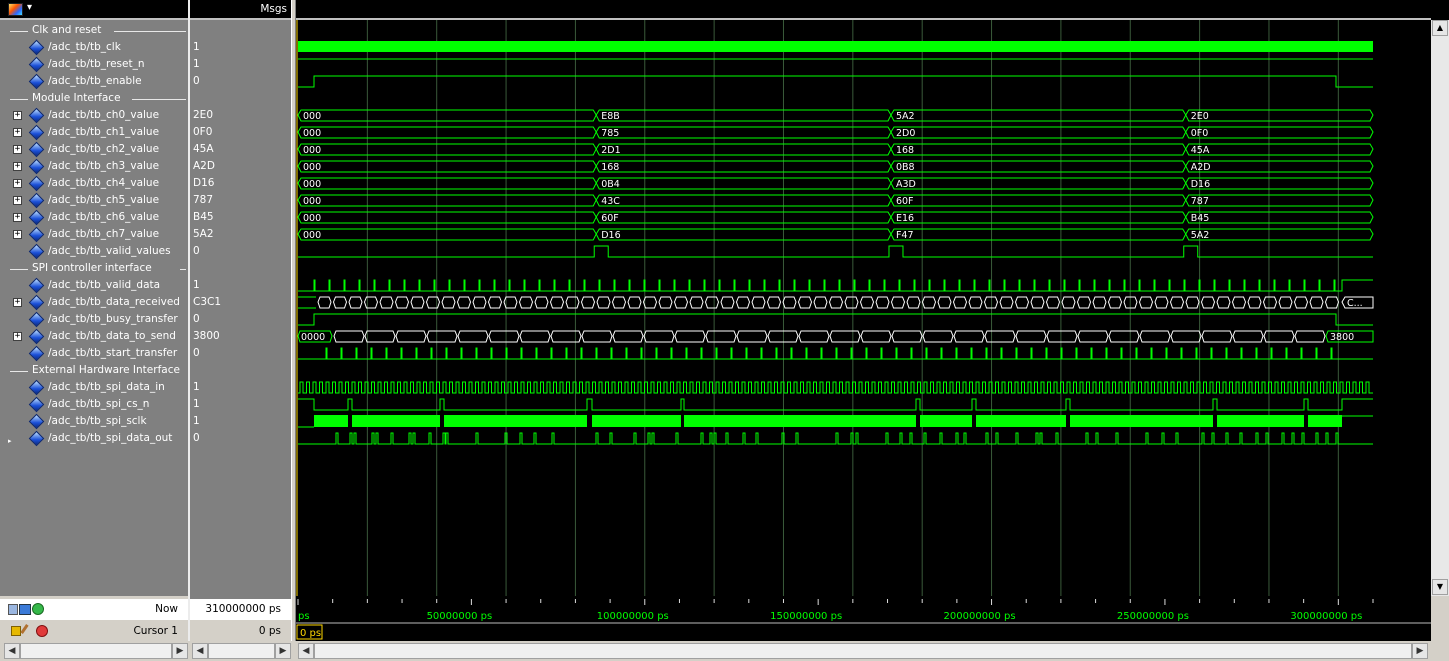  I want to click on lock-icon, so click(16, 631).